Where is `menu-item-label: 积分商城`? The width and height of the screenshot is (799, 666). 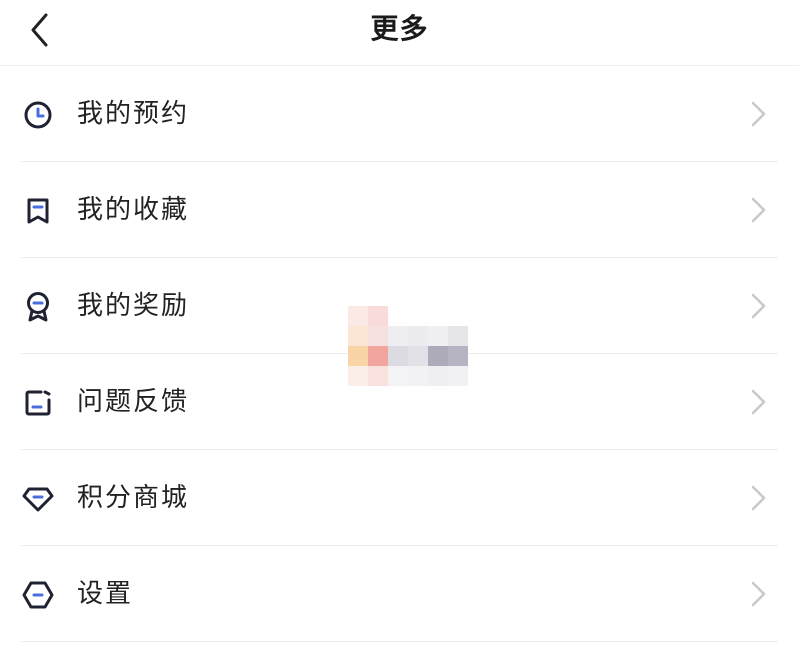 menu-item-label: 积分商城 is located at coordinates (133, 498).